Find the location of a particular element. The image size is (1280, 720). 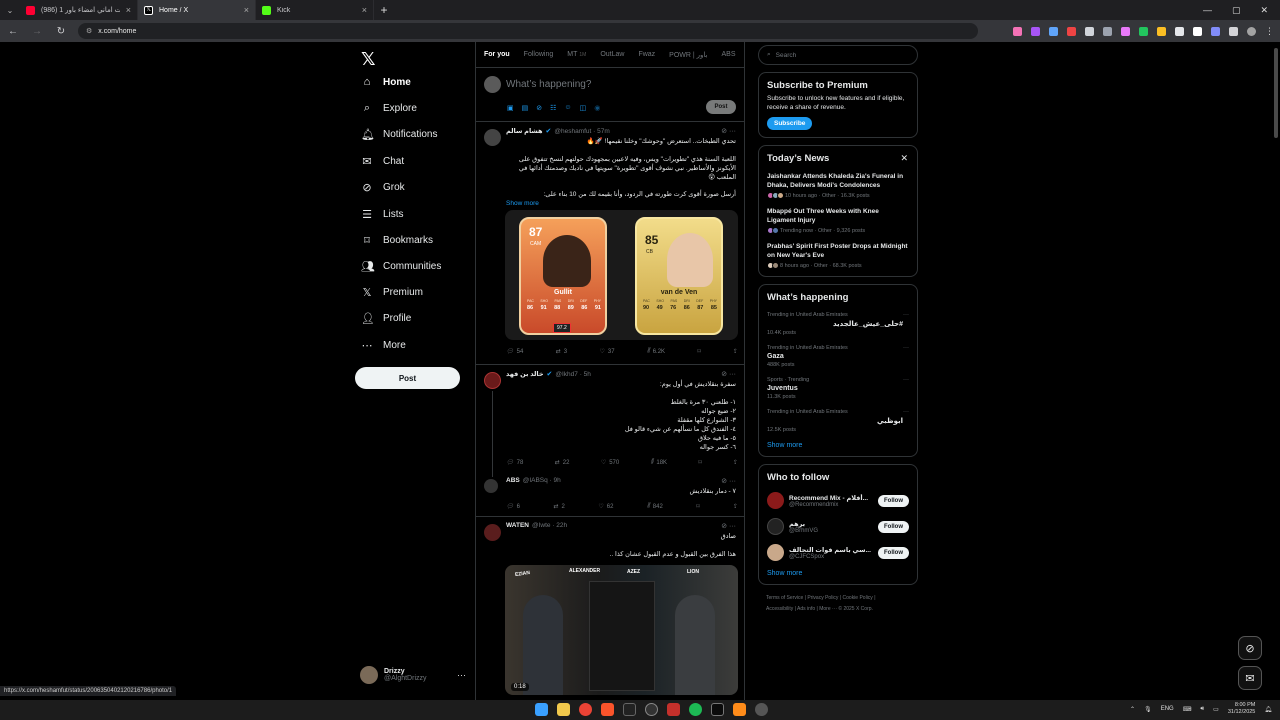

browser-tab-x: 𝕏 Home / X × is located at coordinates (197, 10).